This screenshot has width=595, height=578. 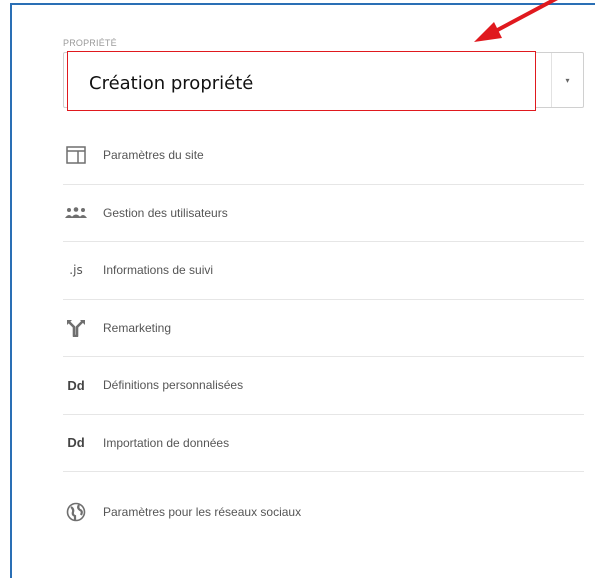 I want to click on users-icon, so click(x=76, y=212).